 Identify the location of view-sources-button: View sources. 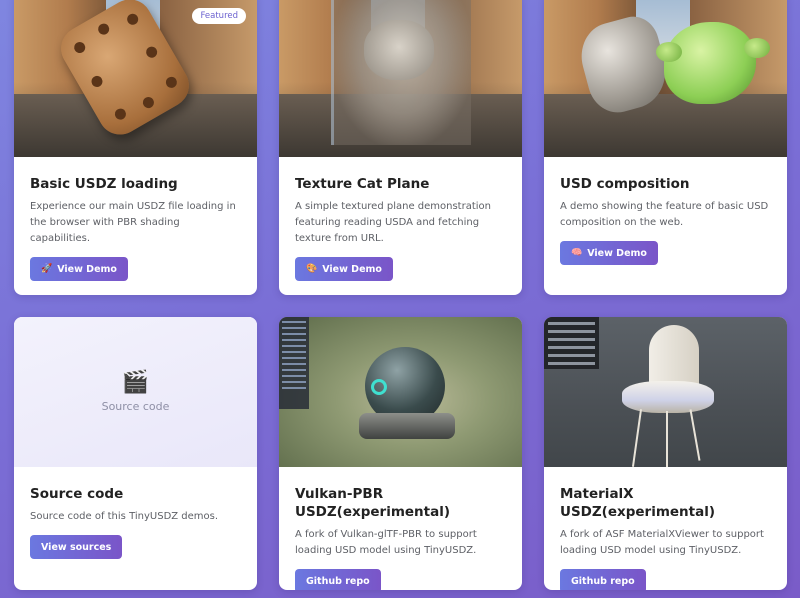
(76, 547).